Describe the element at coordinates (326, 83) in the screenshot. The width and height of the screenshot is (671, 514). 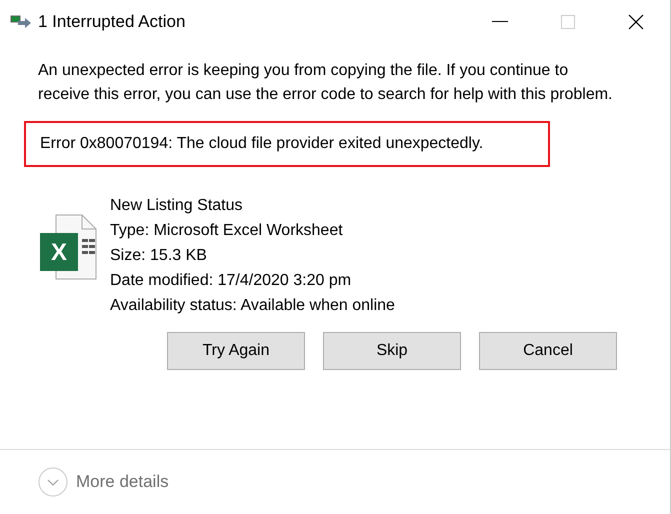
I see `error-message: An unexpected error is keeping you from copying the file. If you continue to receive this error, you can use the error code to search for help with this problem.` at that location.